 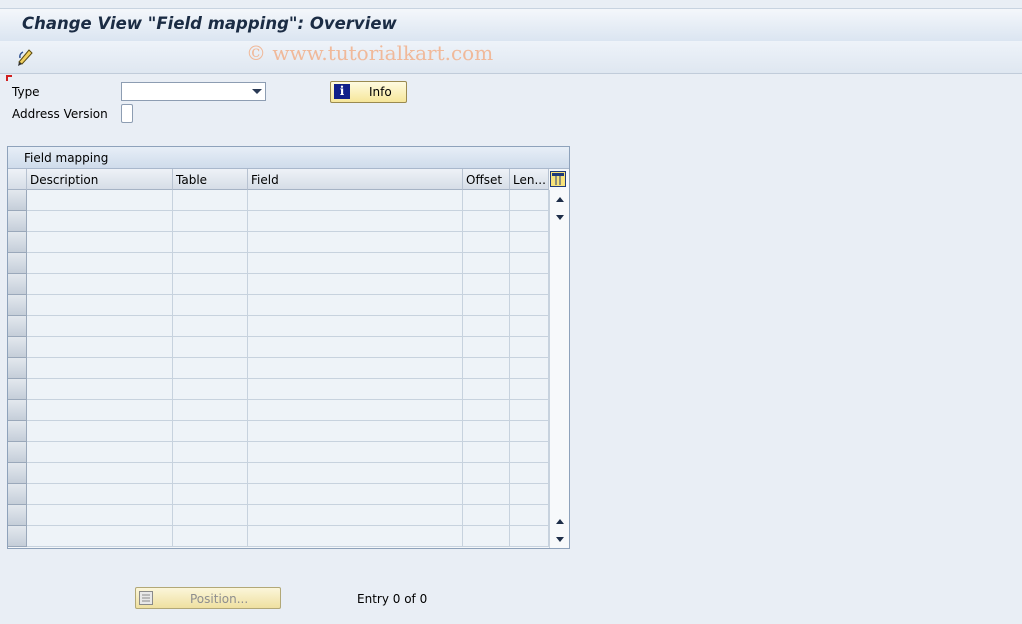 I want to click on column-settings-icon, so click(x=558, y=179).